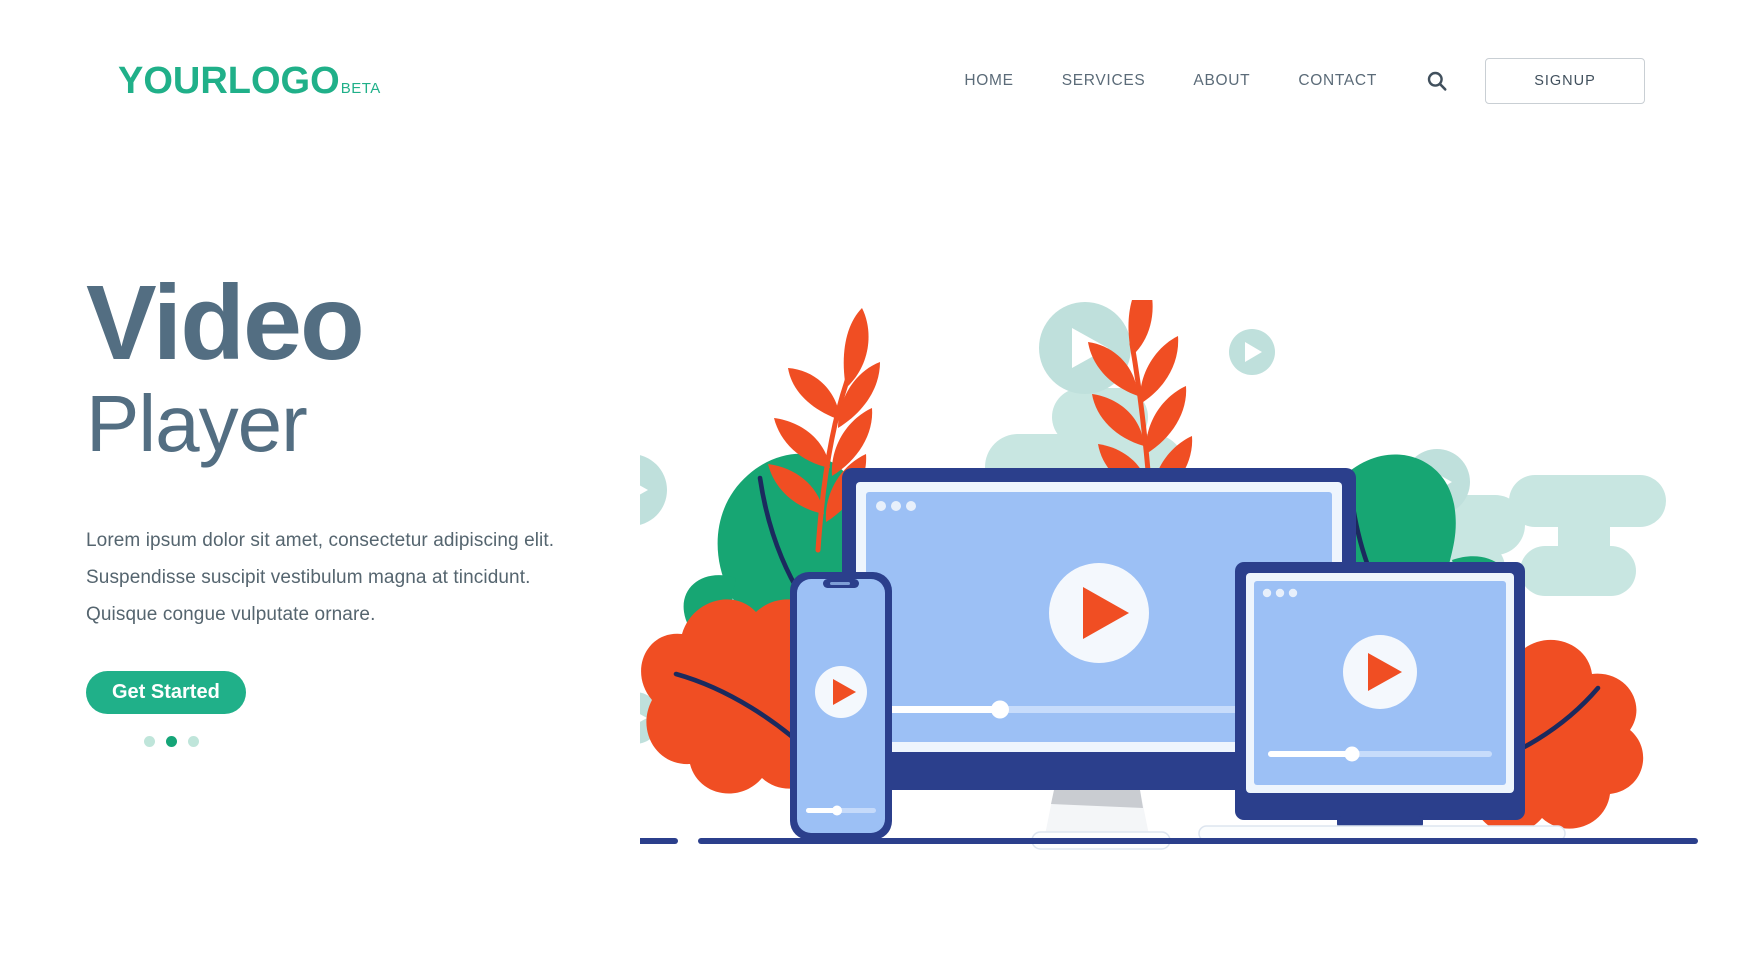 Image resolution: width=1763 pixels, height=980 pixels. What do you see at coordinates (197, 423) in the screenshot?
I see `hero-title-secondary: Player` at bounding box center [197, 423].